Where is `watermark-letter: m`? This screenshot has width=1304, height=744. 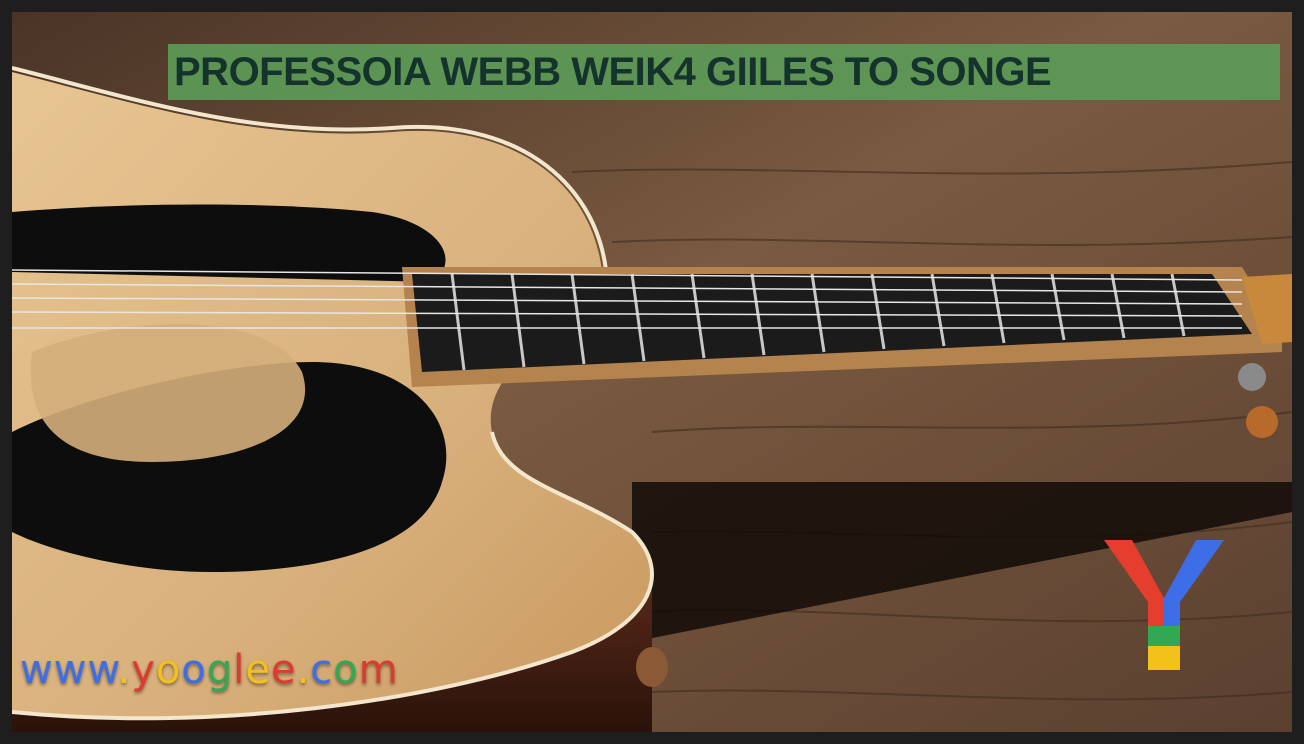
watermark-letter: m is located at coordinates (378, 670).